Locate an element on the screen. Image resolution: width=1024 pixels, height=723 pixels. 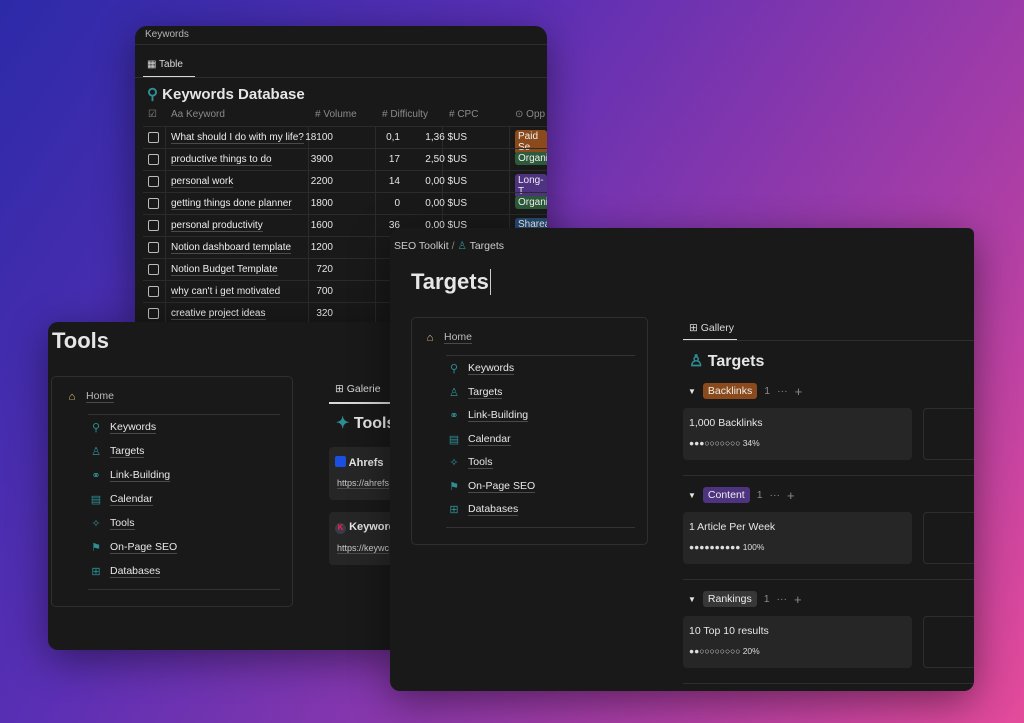
group-count: 1 is located at coordinates (766, 599).